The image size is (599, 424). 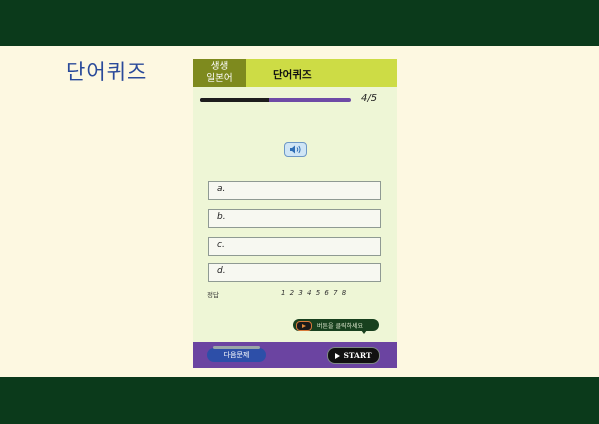 I want to click on start-button: START, so click(x=353, y=355).